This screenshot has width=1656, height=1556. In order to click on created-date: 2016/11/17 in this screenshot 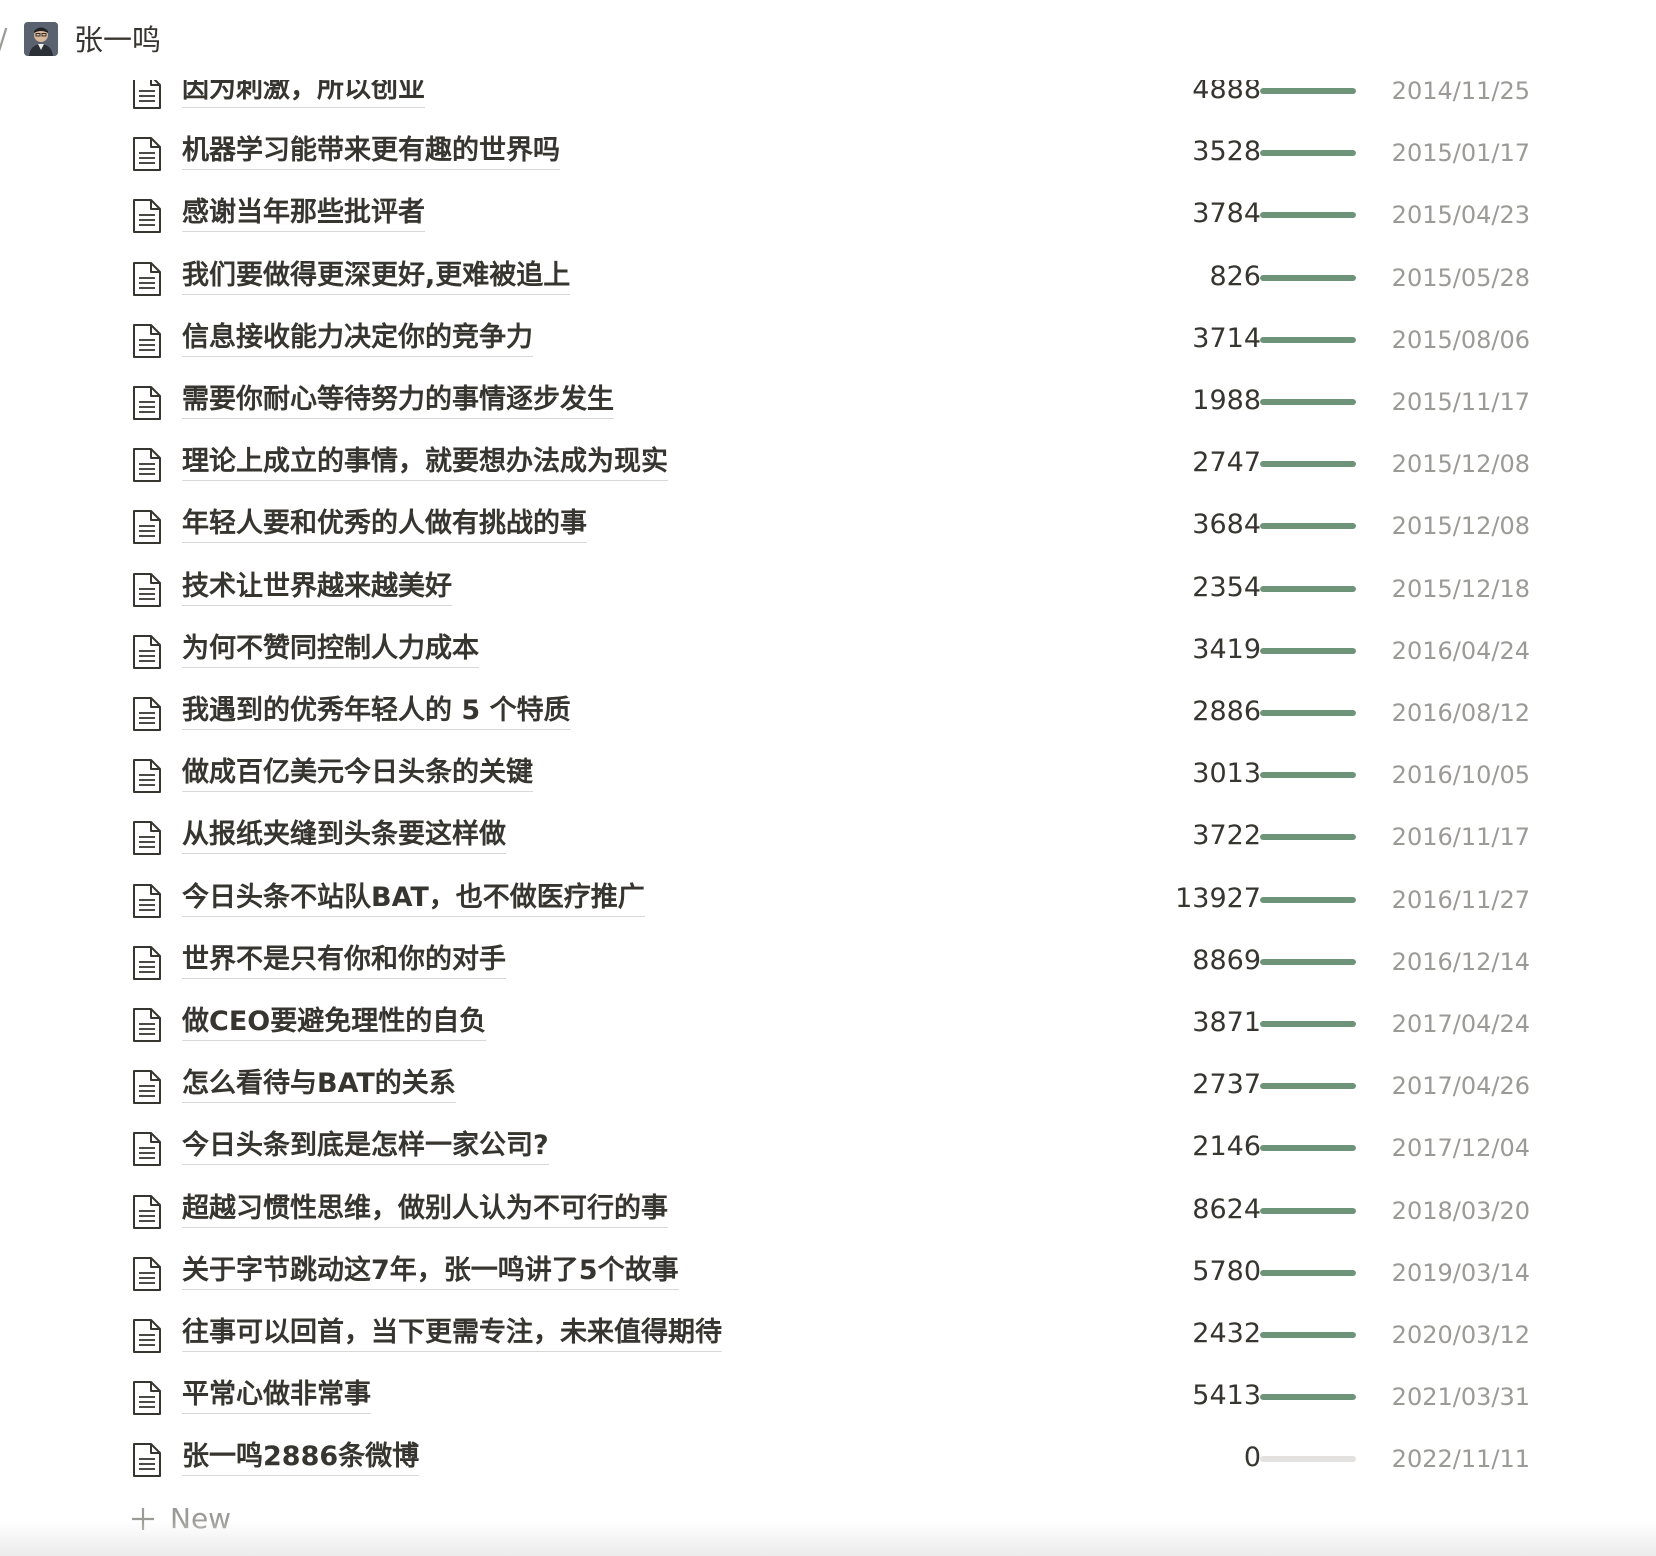, I will do `click(1460, 837)`.